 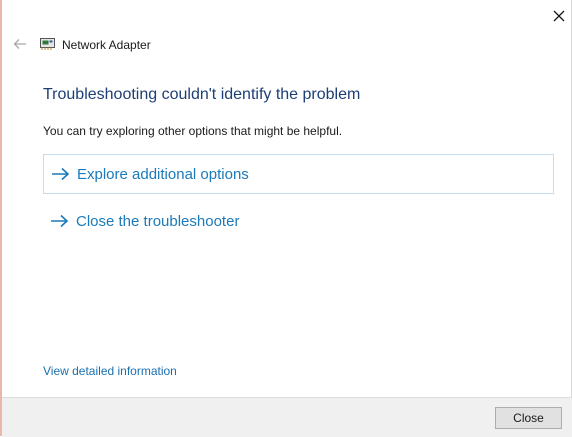 I want to click on explore-additional-options-button: Explore additional options, so click(x=298, y=174).